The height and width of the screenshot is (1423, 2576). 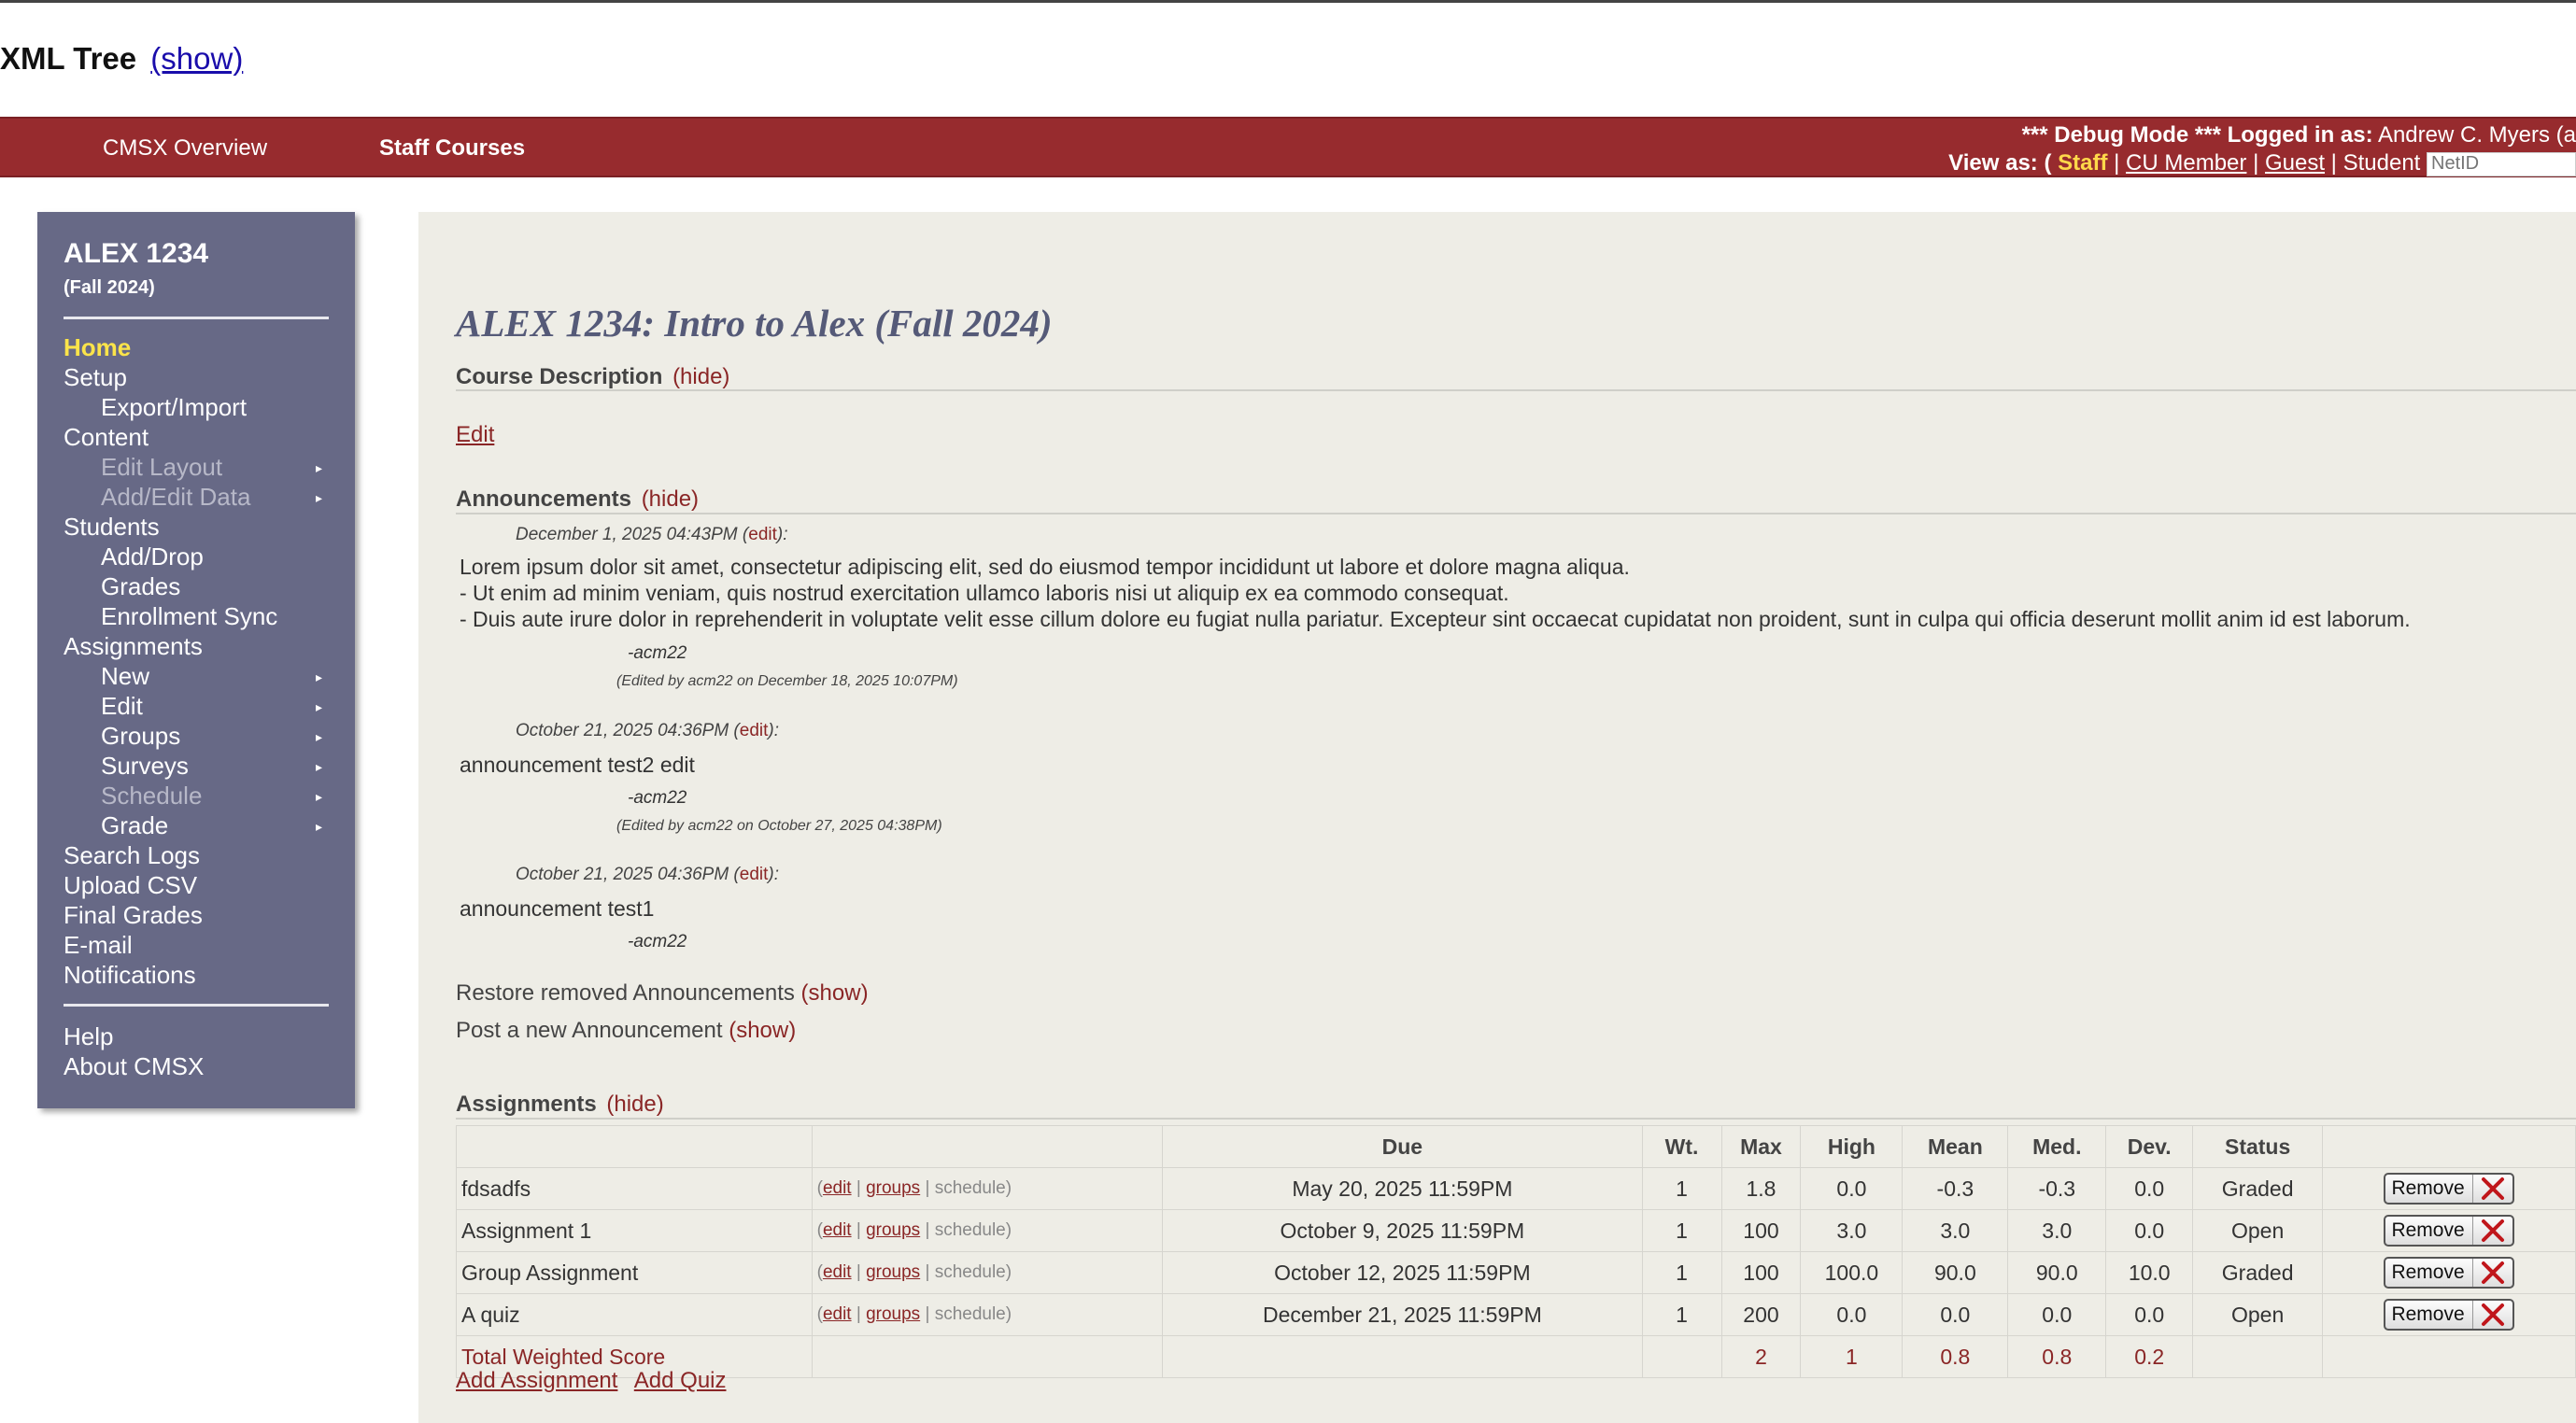 I want to click on assignment-name: A quiz, so click(x=634, y=1314).